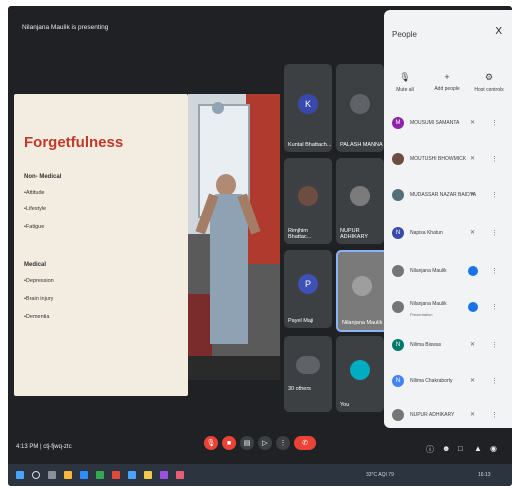 The width and height of the screenshot is (519, 493). I want to click on avatar: M, so click(398, 123).